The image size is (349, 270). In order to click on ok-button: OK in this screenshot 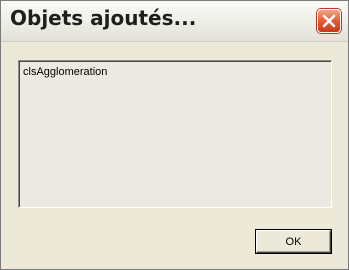, I will do `click(293, 241)`.